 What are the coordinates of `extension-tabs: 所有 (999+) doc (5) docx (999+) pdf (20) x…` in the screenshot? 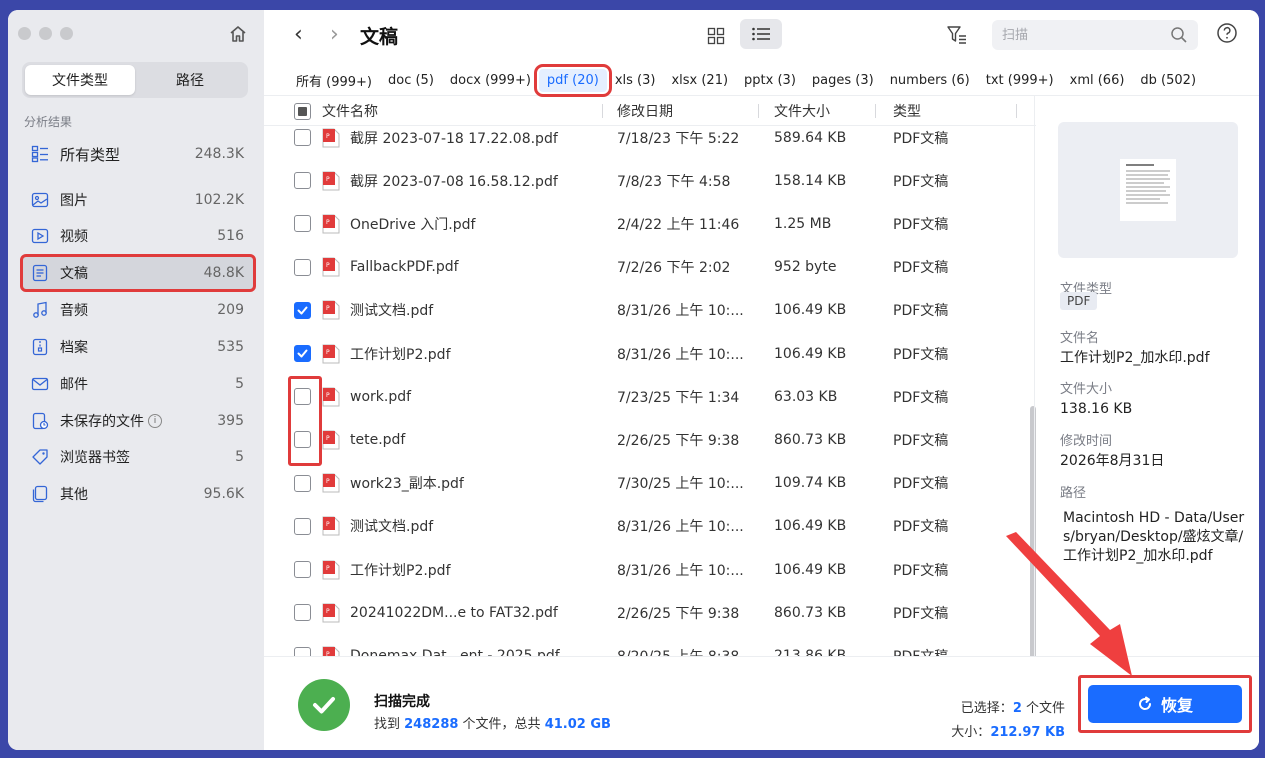 It's located at (761, 80).